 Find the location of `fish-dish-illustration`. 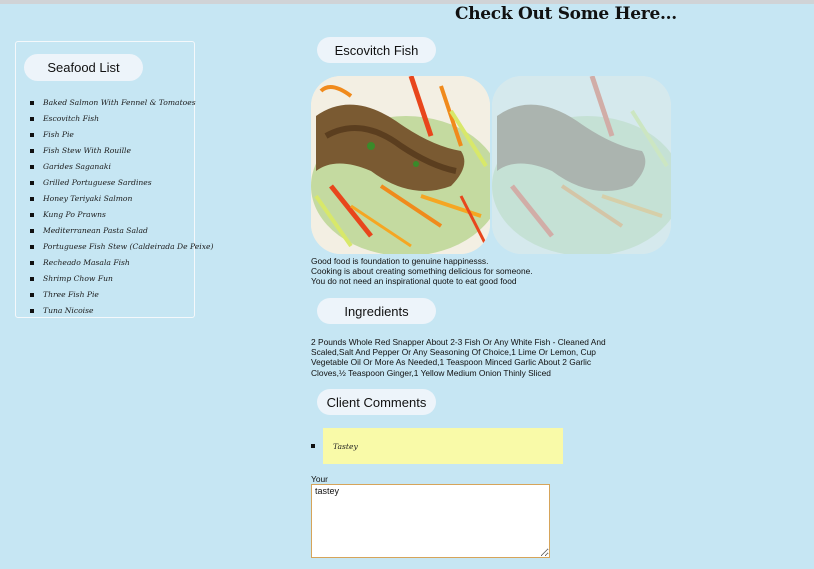

fish-dish-illustration is located at coordinates (400, 165).